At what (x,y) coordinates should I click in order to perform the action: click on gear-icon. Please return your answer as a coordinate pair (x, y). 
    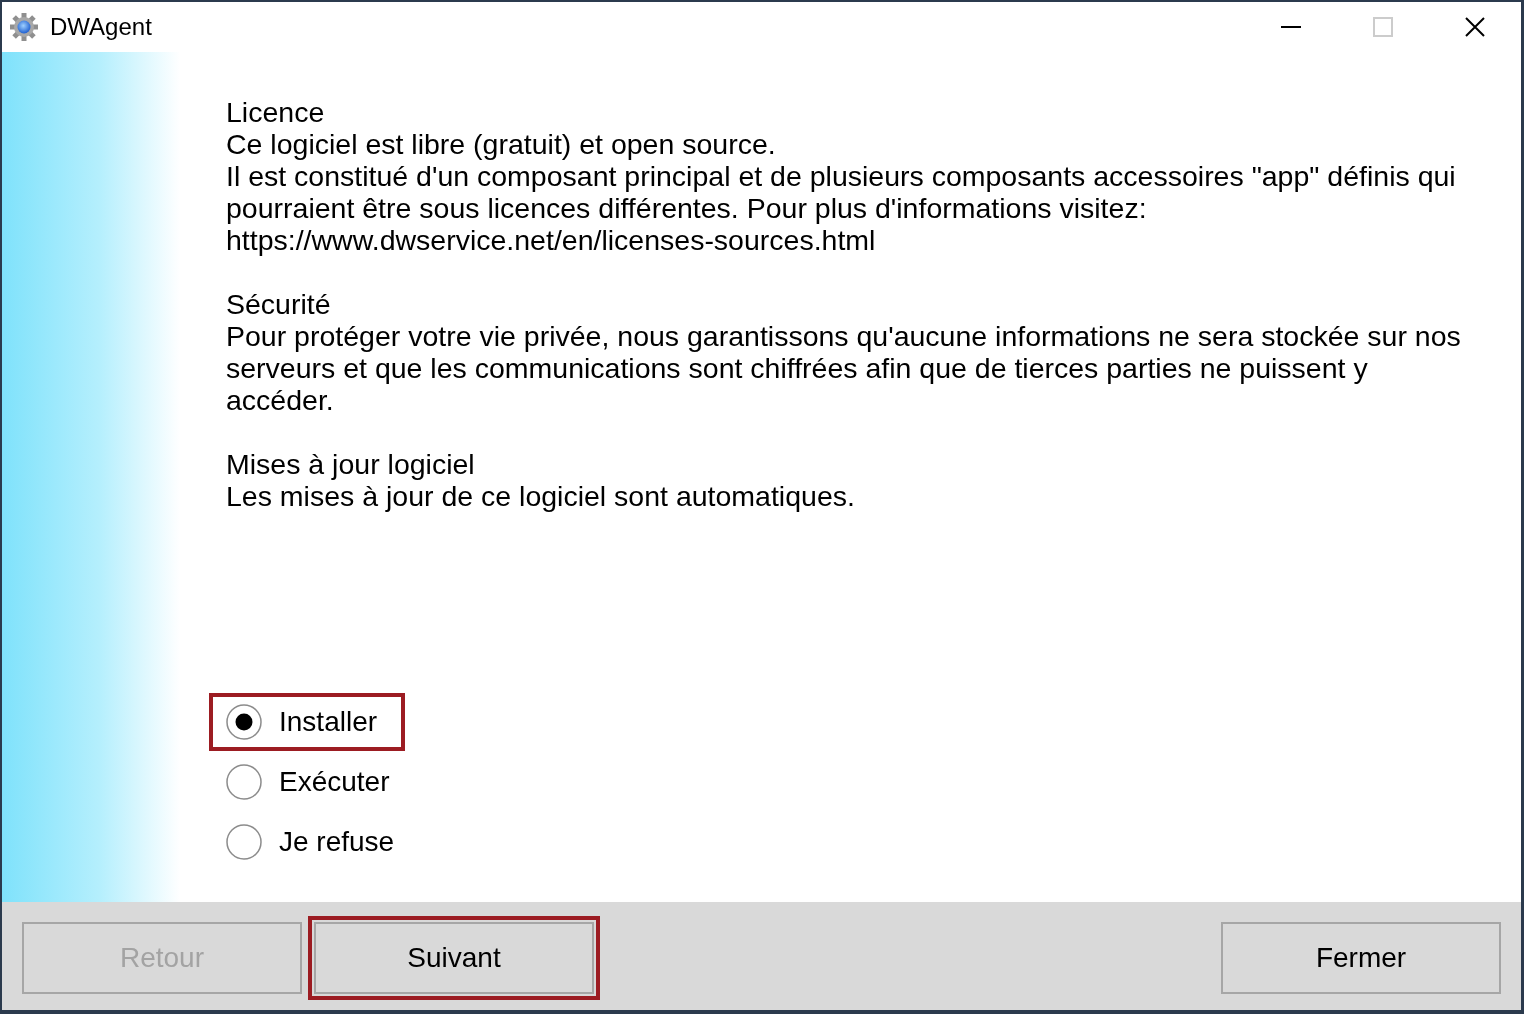
    Looking at the image, I should click on (24, 27).